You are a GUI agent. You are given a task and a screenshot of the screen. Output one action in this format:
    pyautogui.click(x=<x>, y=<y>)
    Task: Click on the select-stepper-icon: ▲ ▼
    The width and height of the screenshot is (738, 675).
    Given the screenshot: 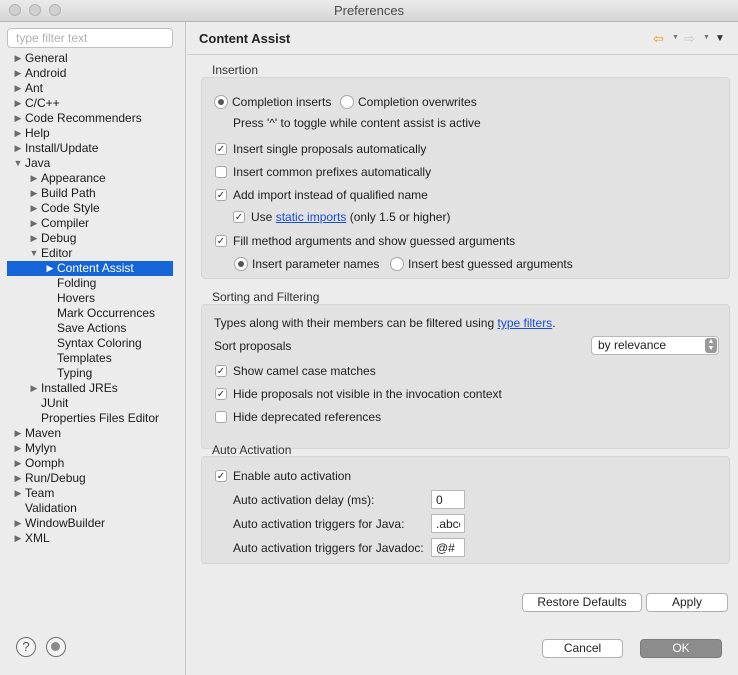 What is the action you would take?
    pyautogui.click(x=711, y=345)
    